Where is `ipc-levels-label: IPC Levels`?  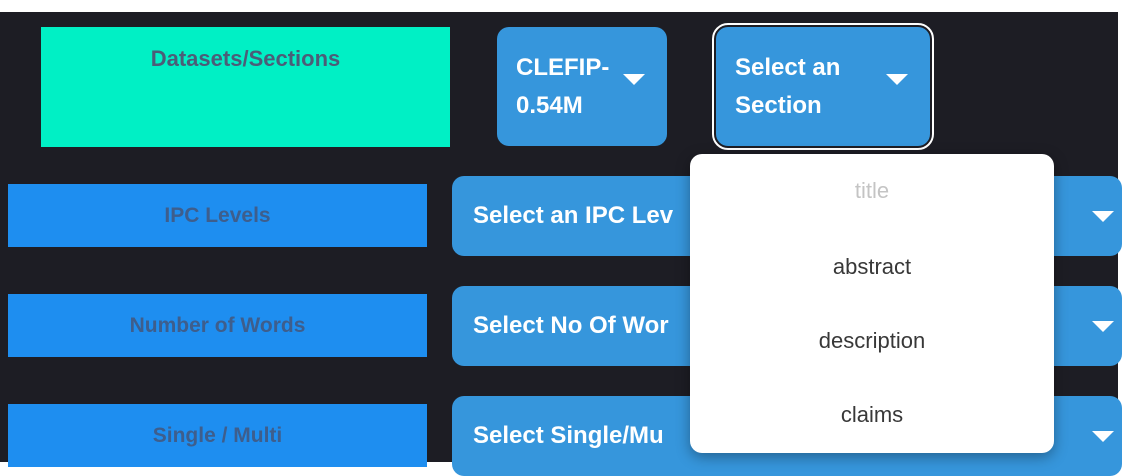
ipc-levels-label: IPC Levels is located at coordinates (217, 215).